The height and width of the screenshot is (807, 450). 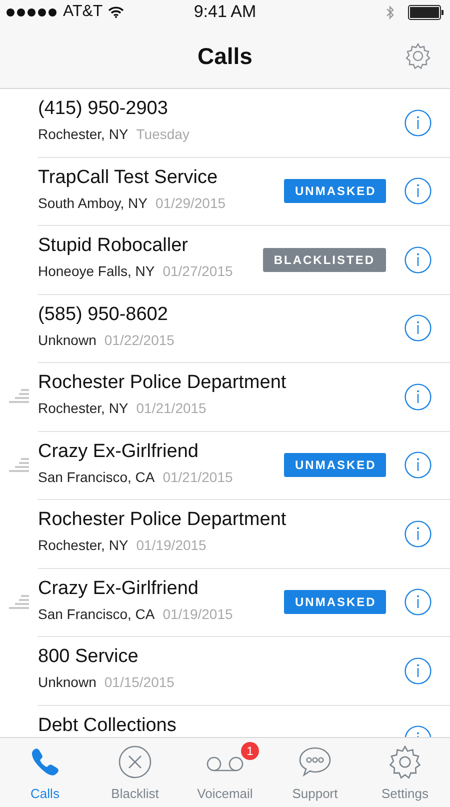 I want to click on tab-item: Calls, so click(x=45, y=772).